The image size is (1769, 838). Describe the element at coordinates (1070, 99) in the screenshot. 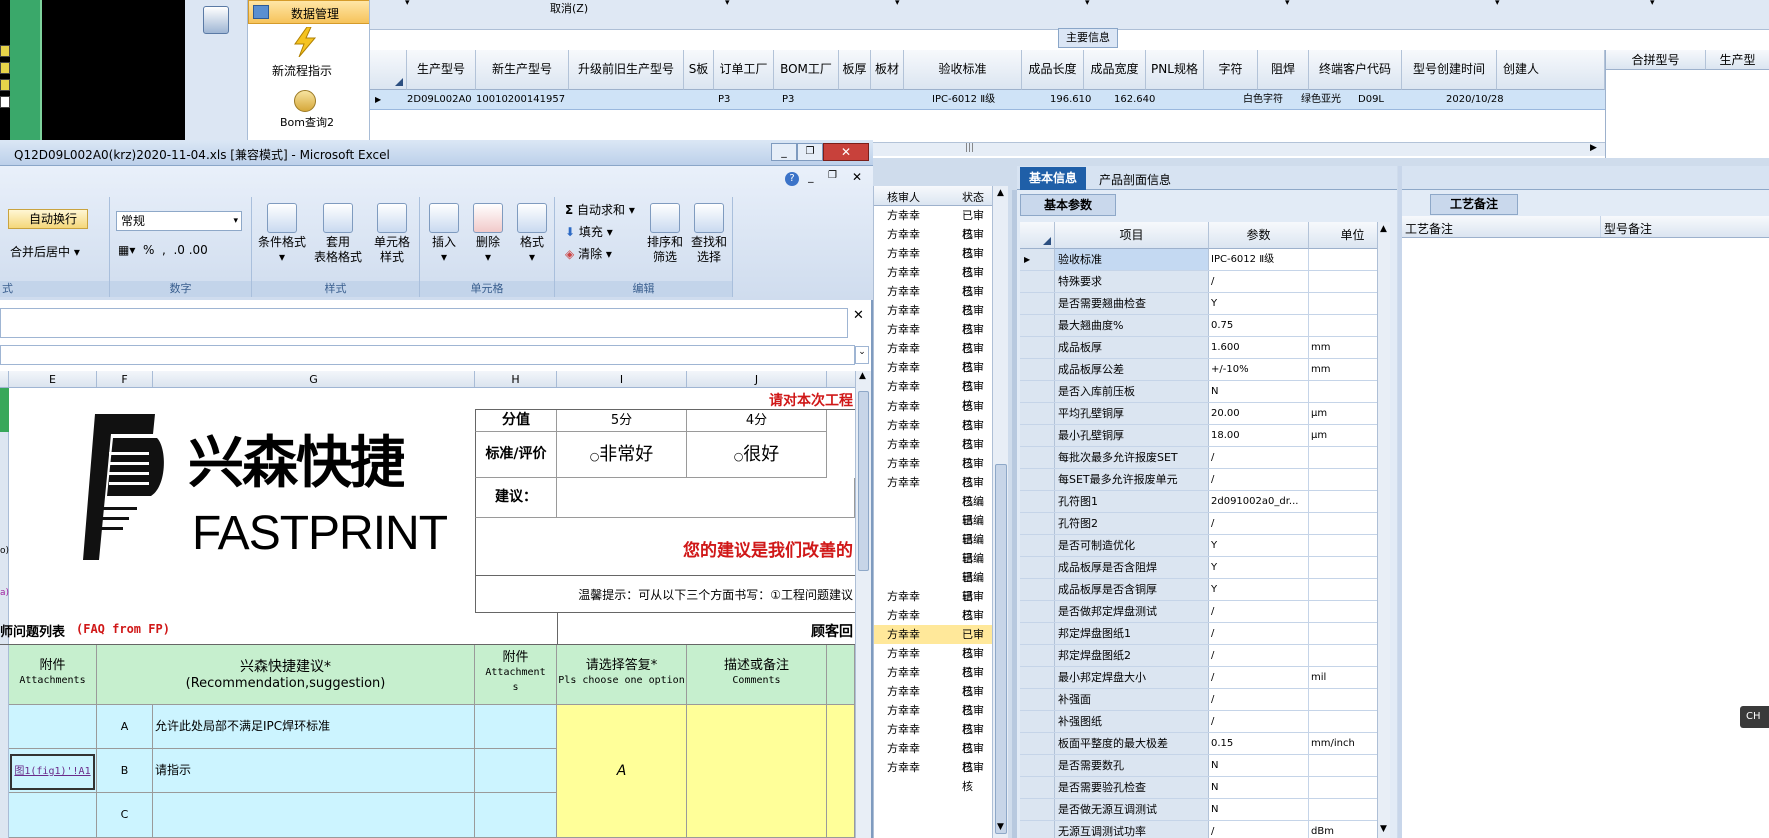

I see `grid-cell: 196.610` at that location.